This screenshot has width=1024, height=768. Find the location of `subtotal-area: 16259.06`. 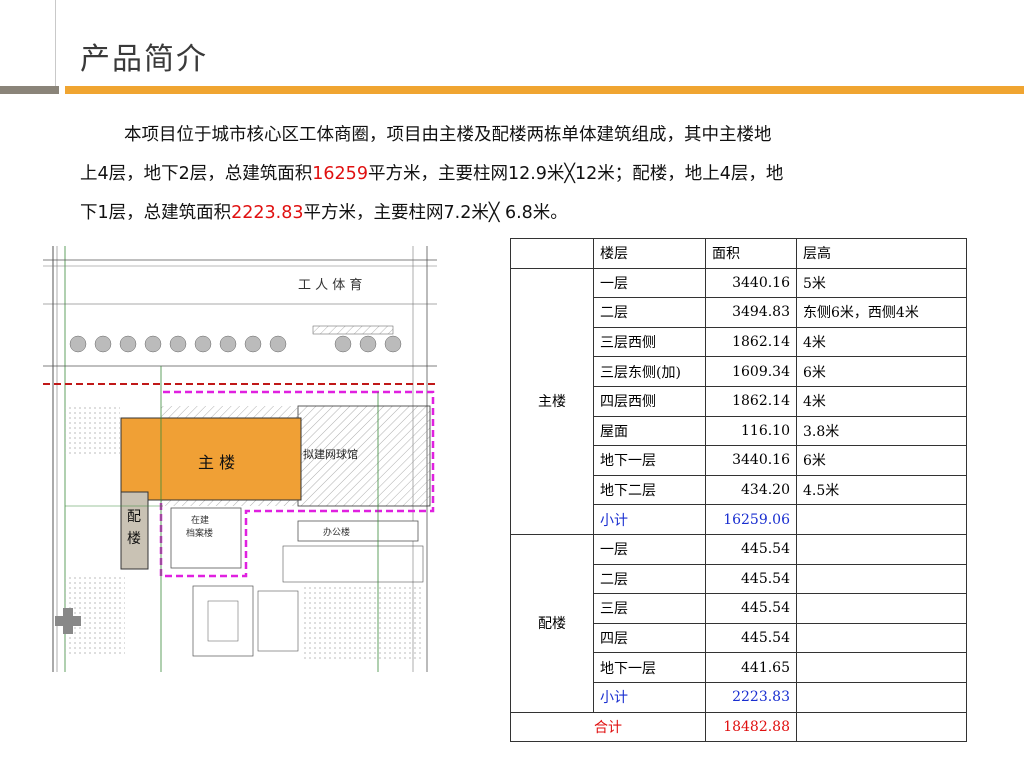

subtotal-area: 16259.06 is located at coordinates (751, 519).